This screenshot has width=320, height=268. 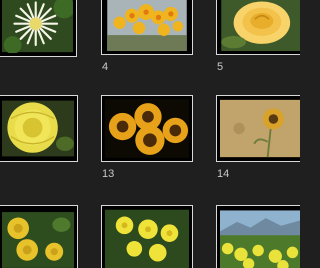 I want to click on sunflowers-icon, so click(x=147, y=128).